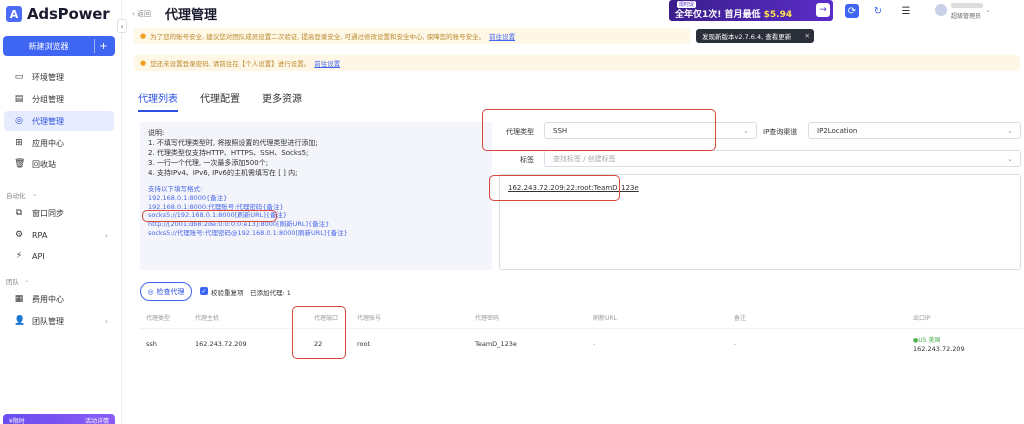  What do you see at coordinates (852, 11) in the screenshot?
I see `sync-icon: ⟳` at bounding box center [852, 11].